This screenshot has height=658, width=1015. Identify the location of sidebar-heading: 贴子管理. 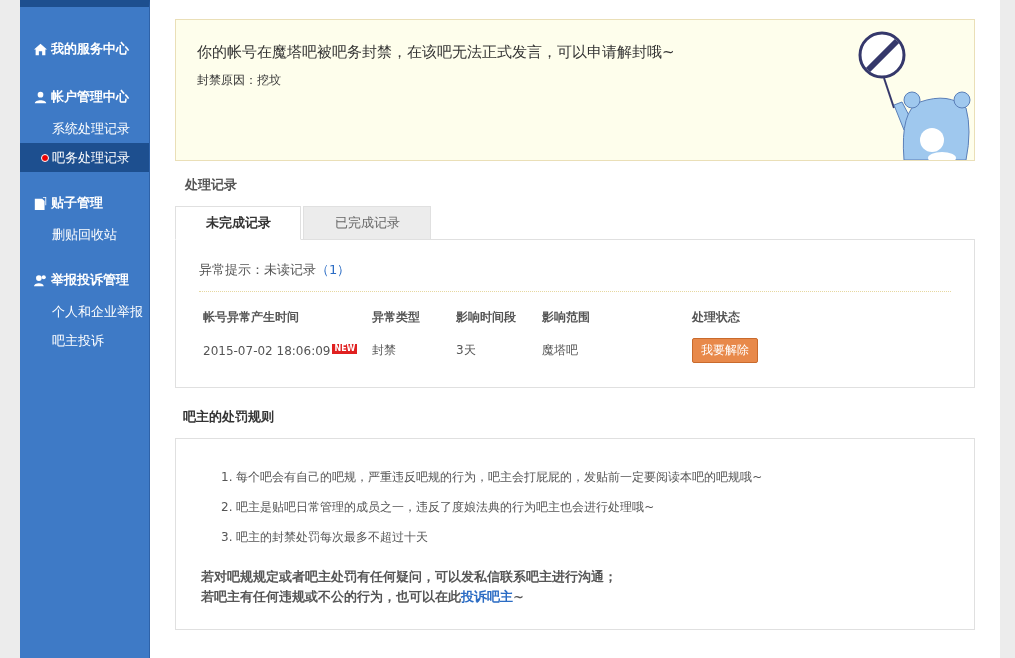
(77, 203).